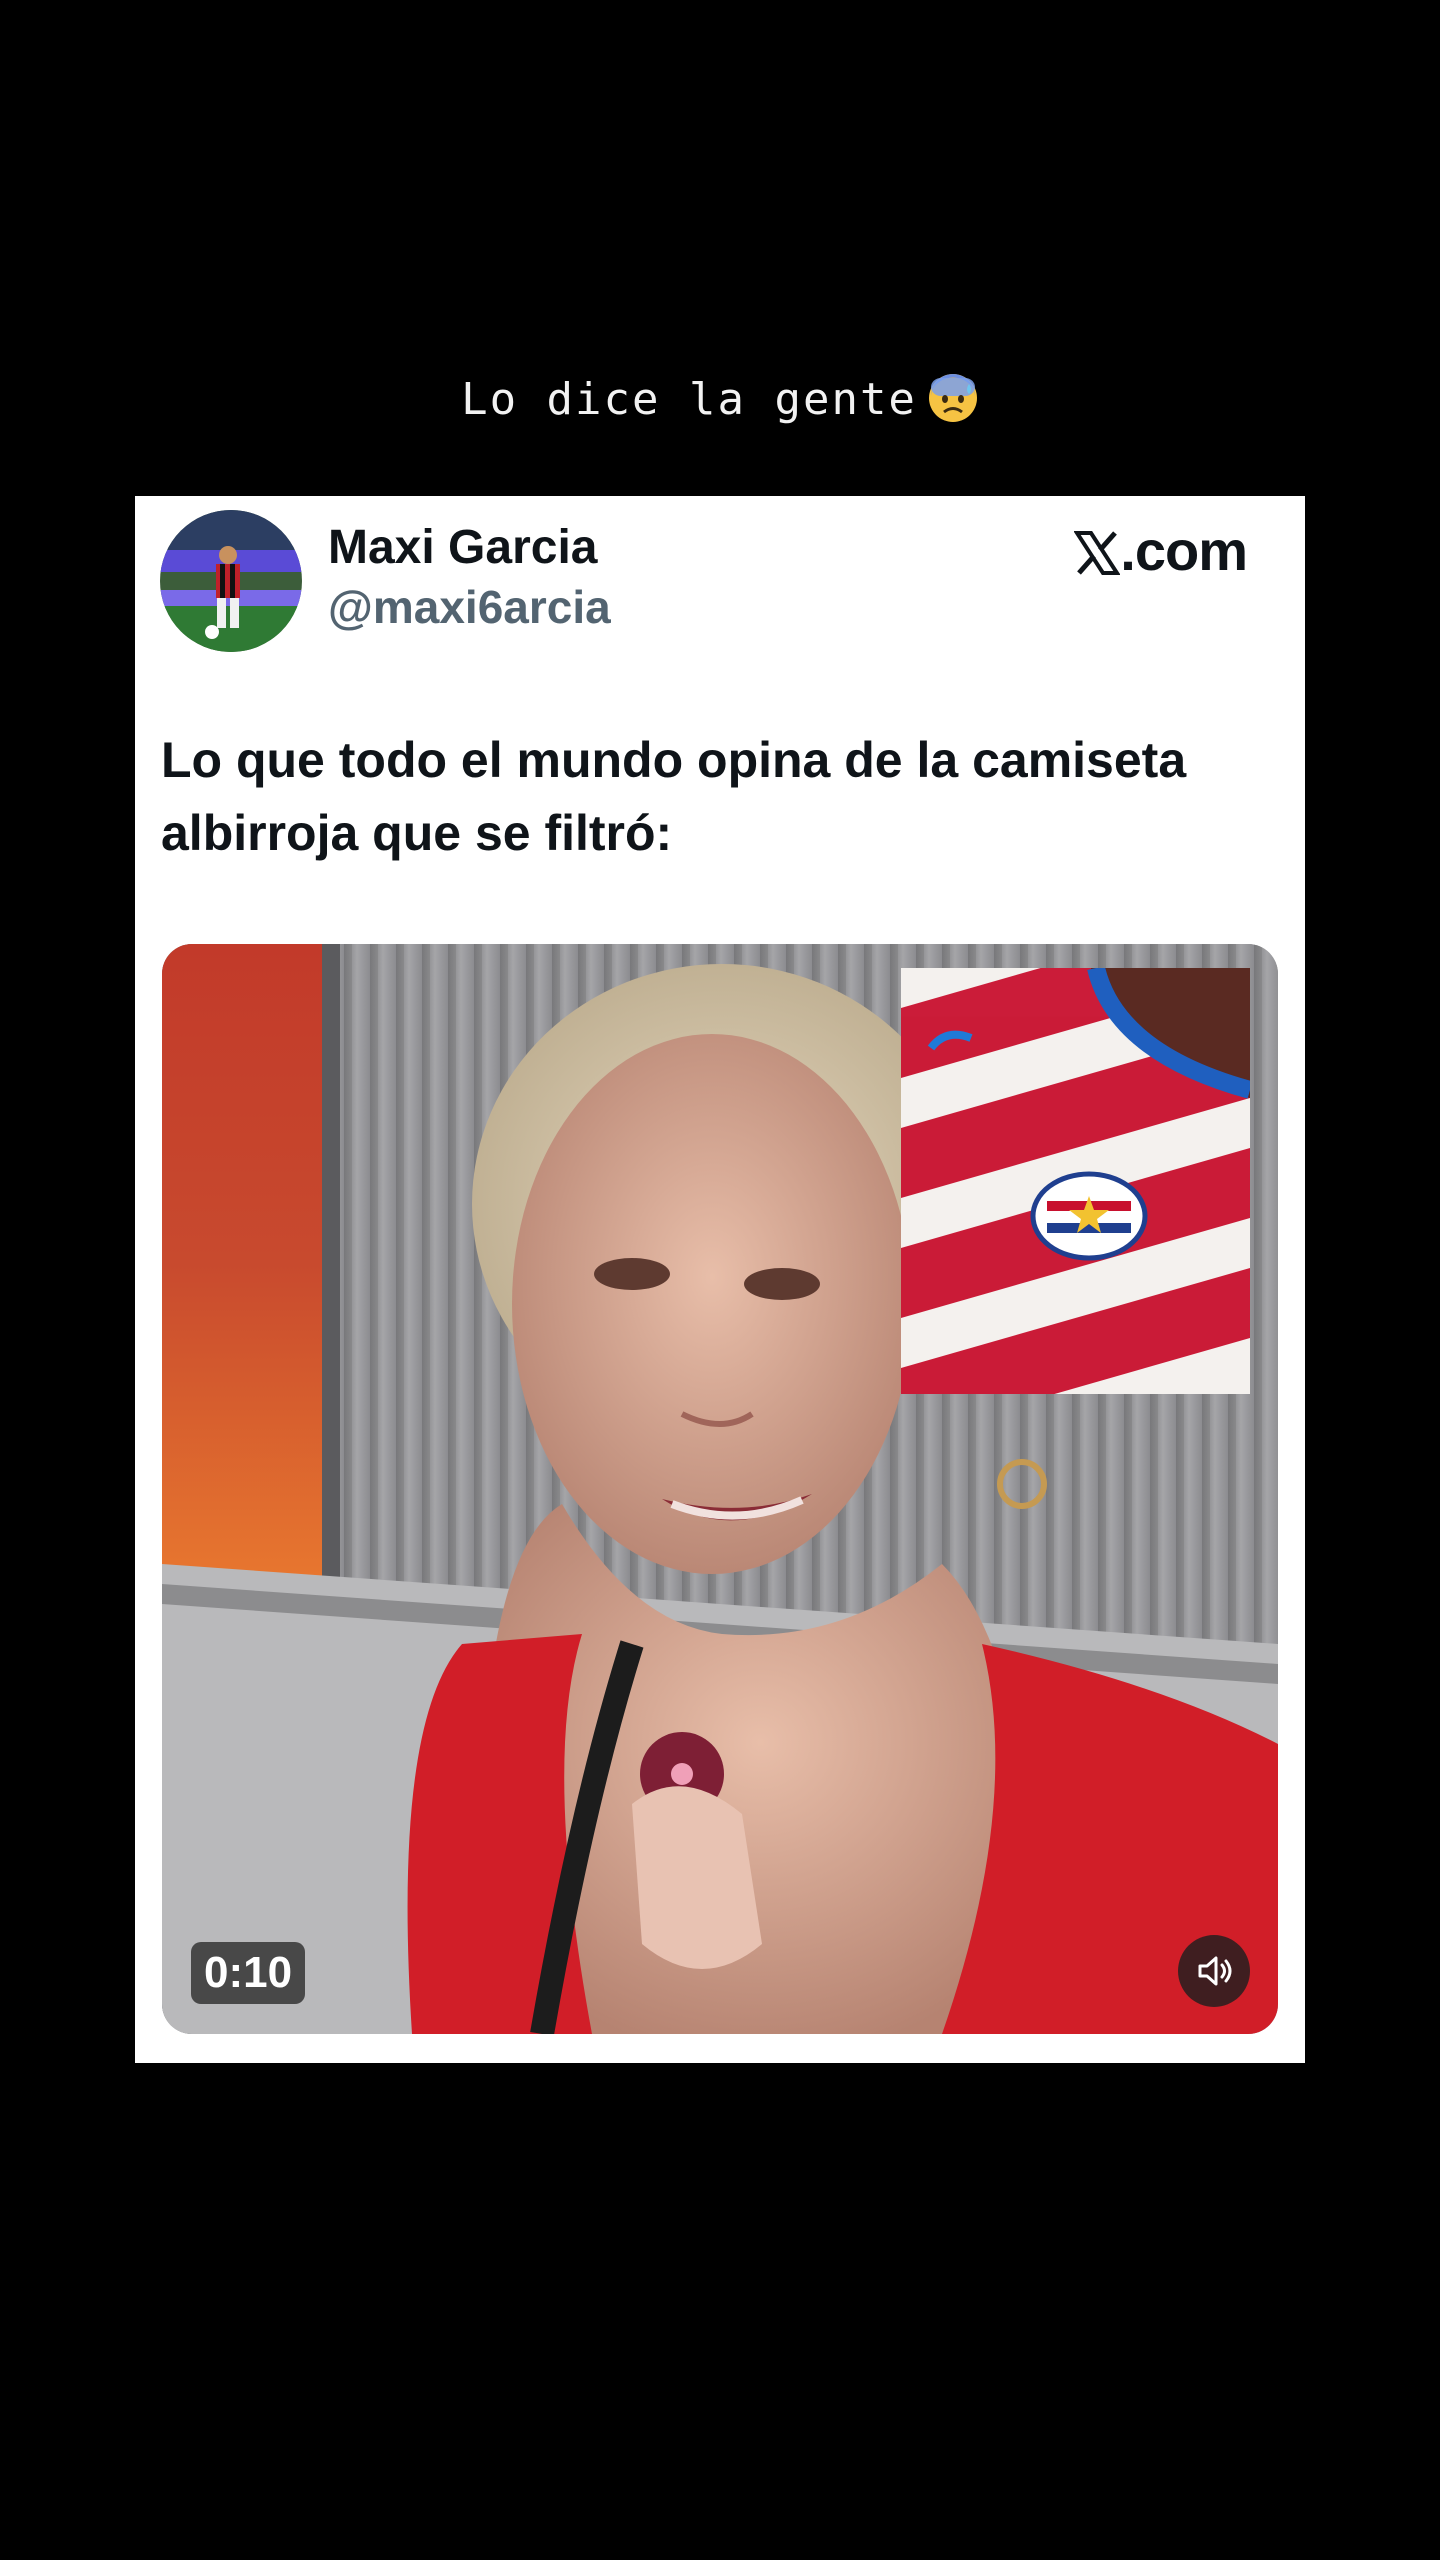 This screenshot has width=1440, height=2560. I want to click on author-handle: @maxi6arcia, so click(469, 607).